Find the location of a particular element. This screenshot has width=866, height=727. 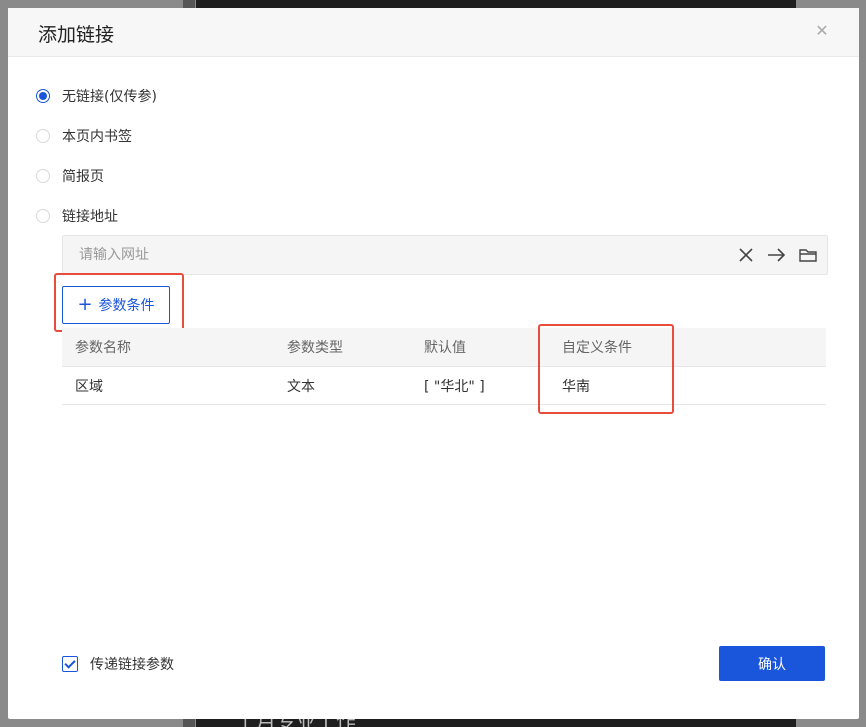

header-param-name: 参数名称 is located at coordinates (103, 348).